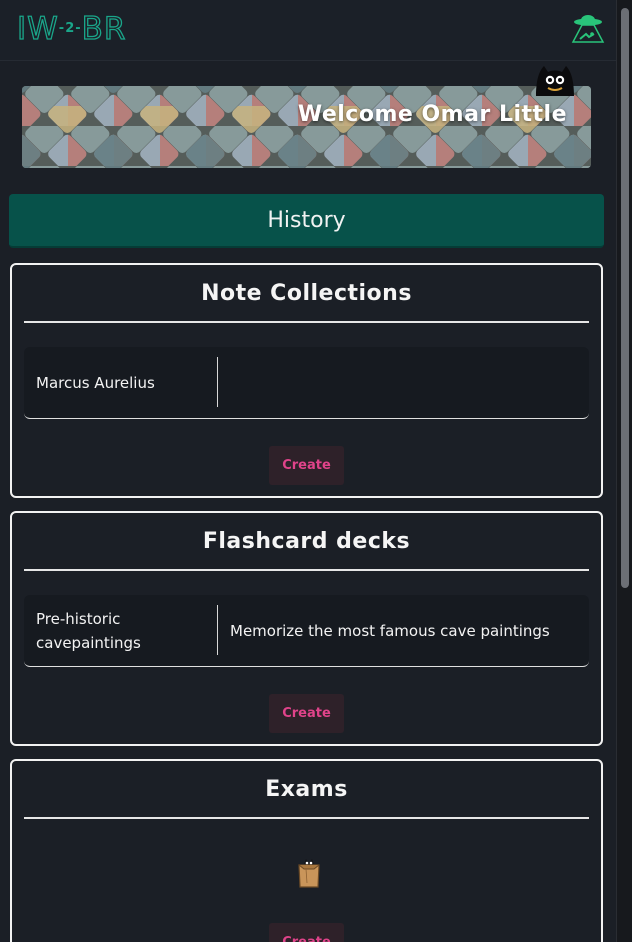 The height and width of the screenshot is (942, 632). I want to click on create-flashcard-deck-button: Create, so click(306, 713).